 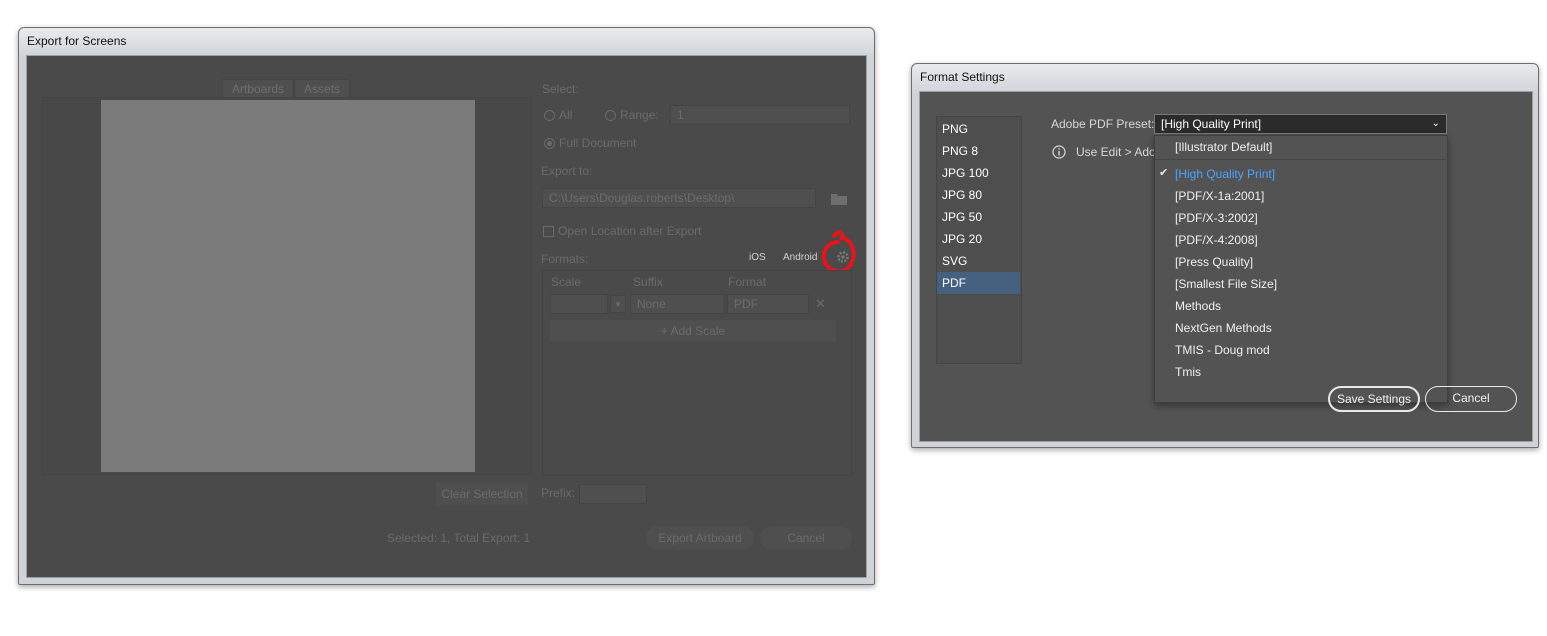 What do you see at coordinates (978, 173) in the screenshot?
I see `format-item-jpg100: JPG 100` at bounding box center [978, 173].